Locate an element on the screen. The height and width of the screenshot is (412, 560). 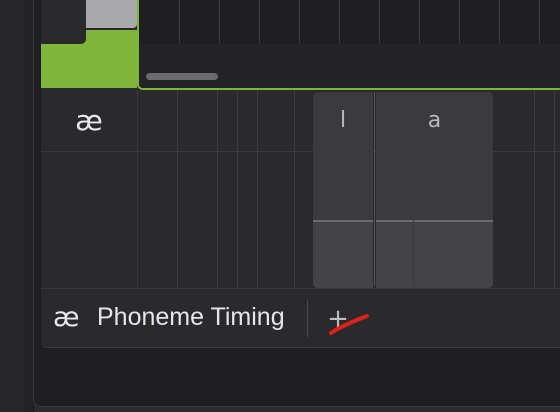
track-header-swatch is located at coordinates (111, 14).